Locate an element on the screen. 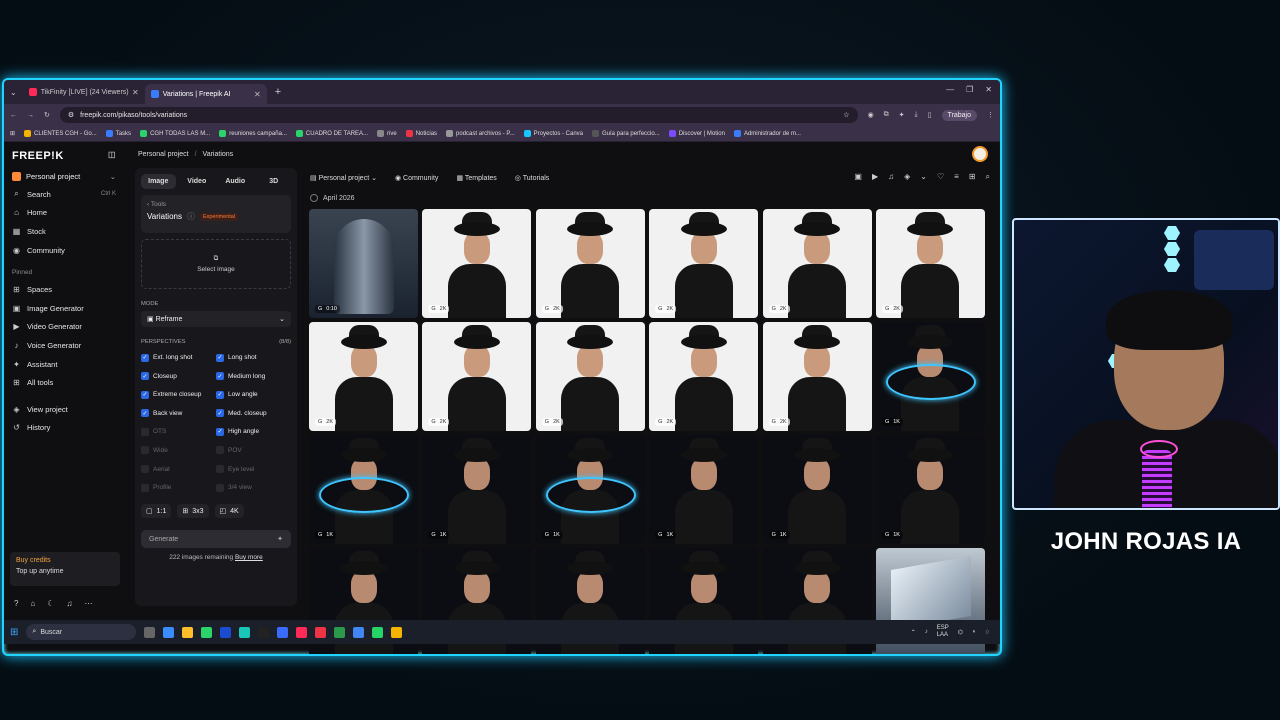  close-icon: ✕ is located at coordinates (135, 92).